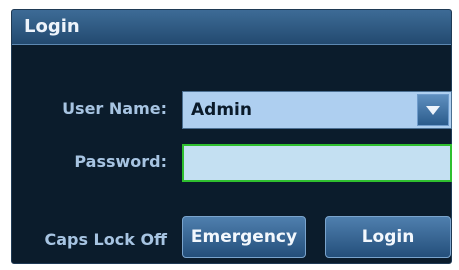 The image size is (459, 270). I want to click on login-button: Login, so click(388, 237).